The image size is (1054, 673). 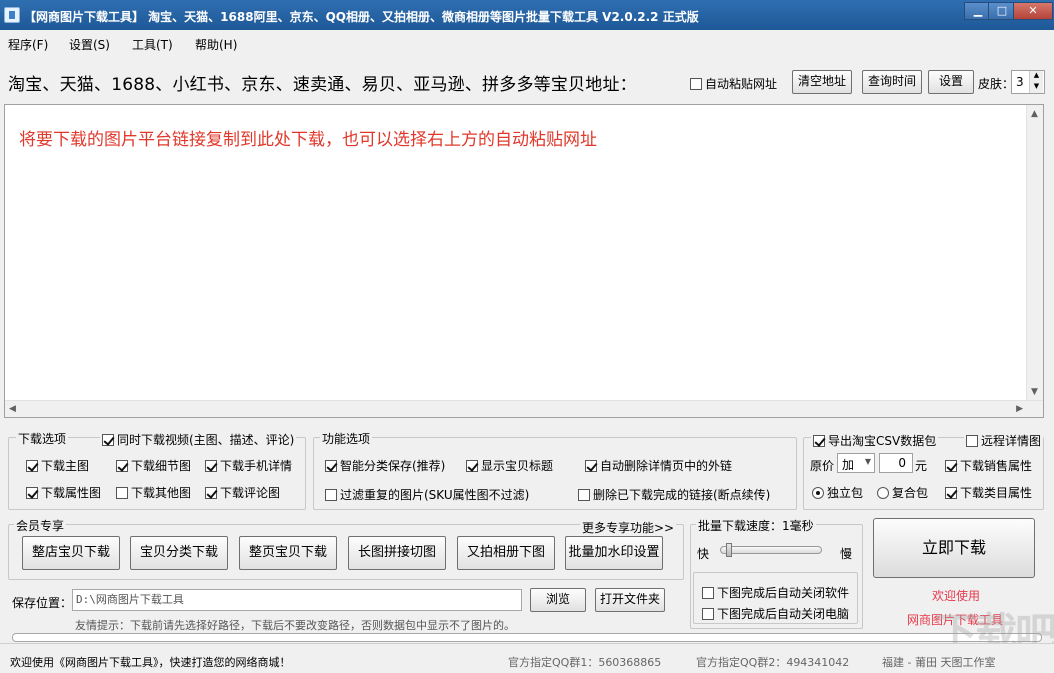 I want to click on status-welcome: 欢迎使用《网商图片下载工具》，快速打造您的网络商城！, so click(x=150, y=662).